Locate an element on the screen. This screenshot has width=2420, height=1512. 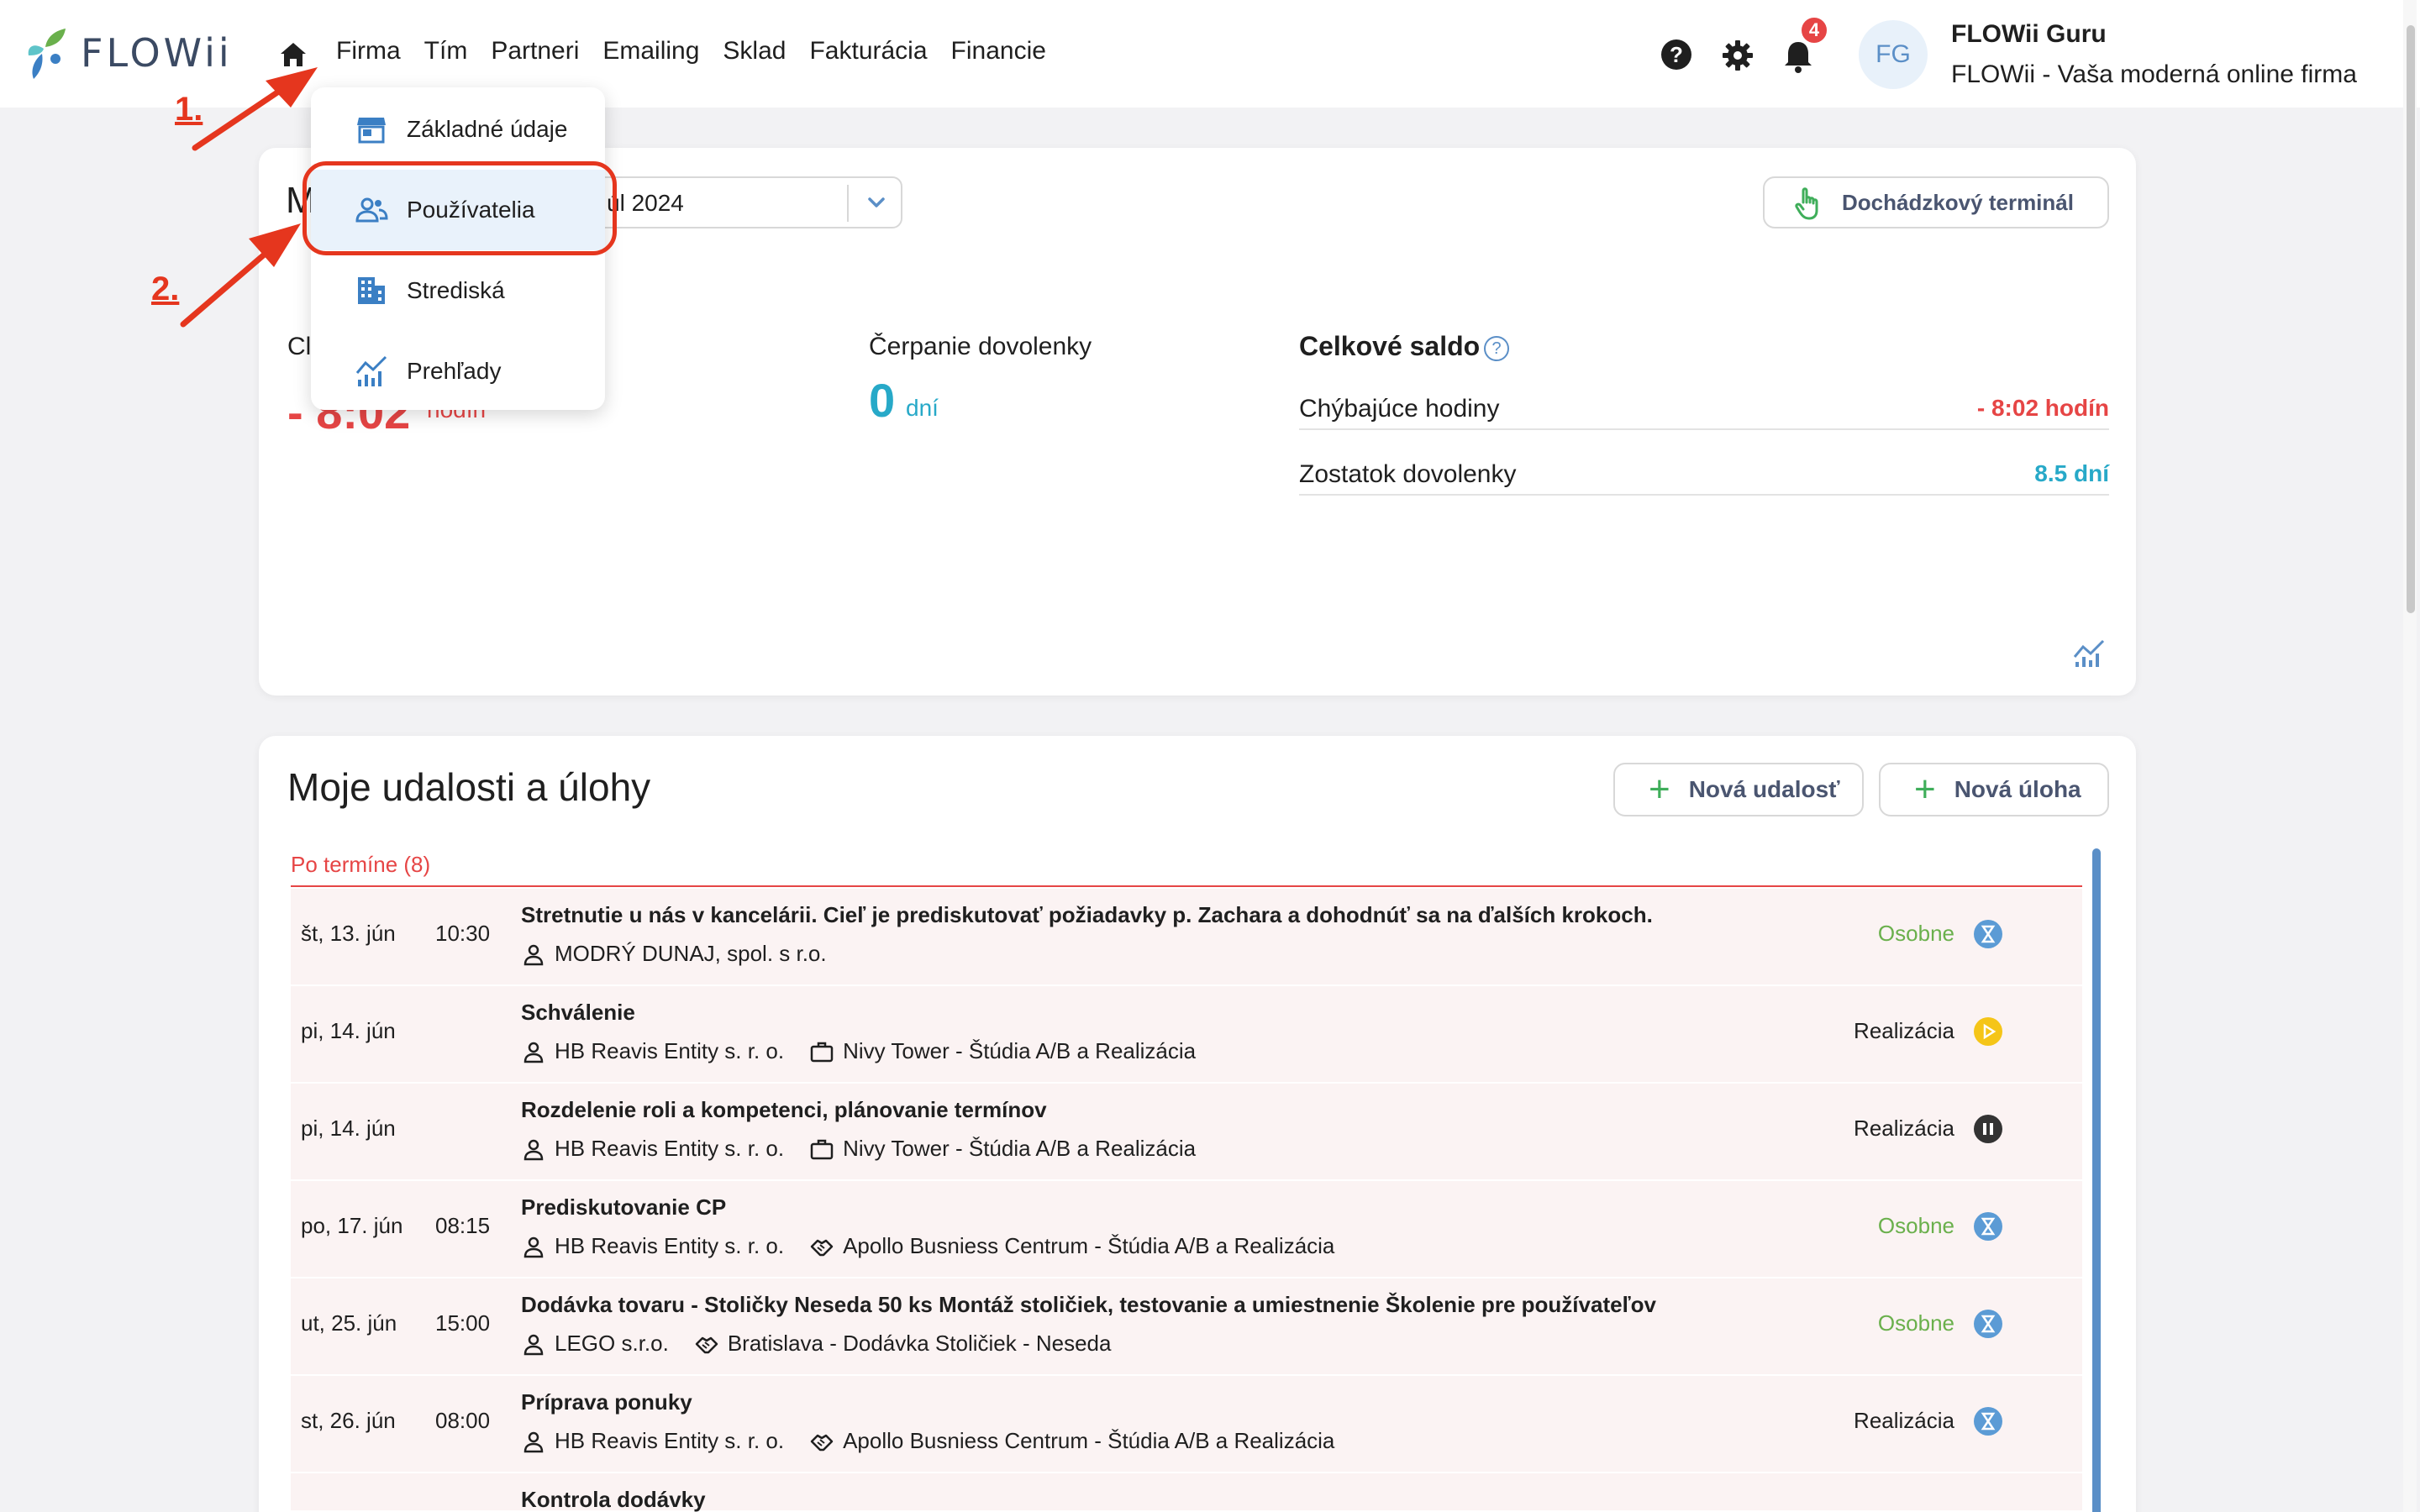
nav-partneri: Partneri is located at coordinates (535, 51).